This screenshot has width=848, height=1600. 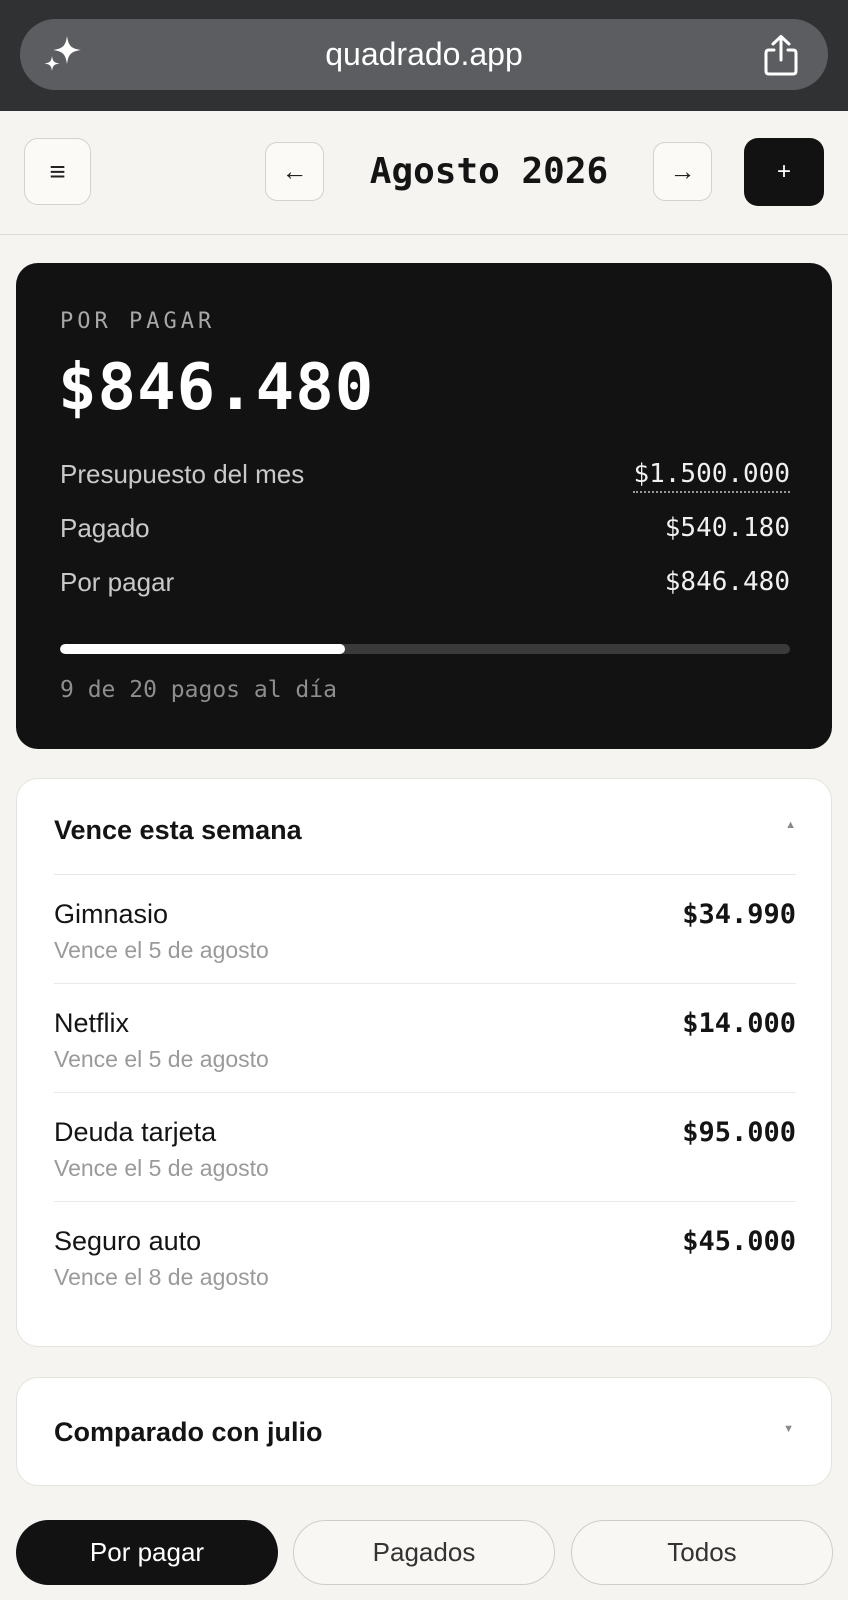 I want to click on filter-label: Pagados, so click(x=424, y=1552).